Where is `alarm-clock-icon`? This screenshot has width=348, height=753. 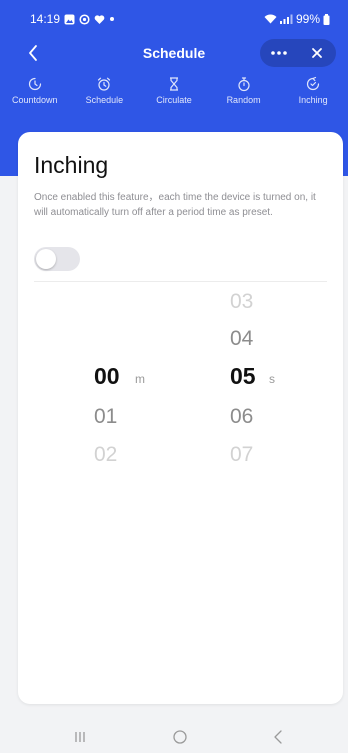 alarm-clock-icon is located at coordinates (104, 84).